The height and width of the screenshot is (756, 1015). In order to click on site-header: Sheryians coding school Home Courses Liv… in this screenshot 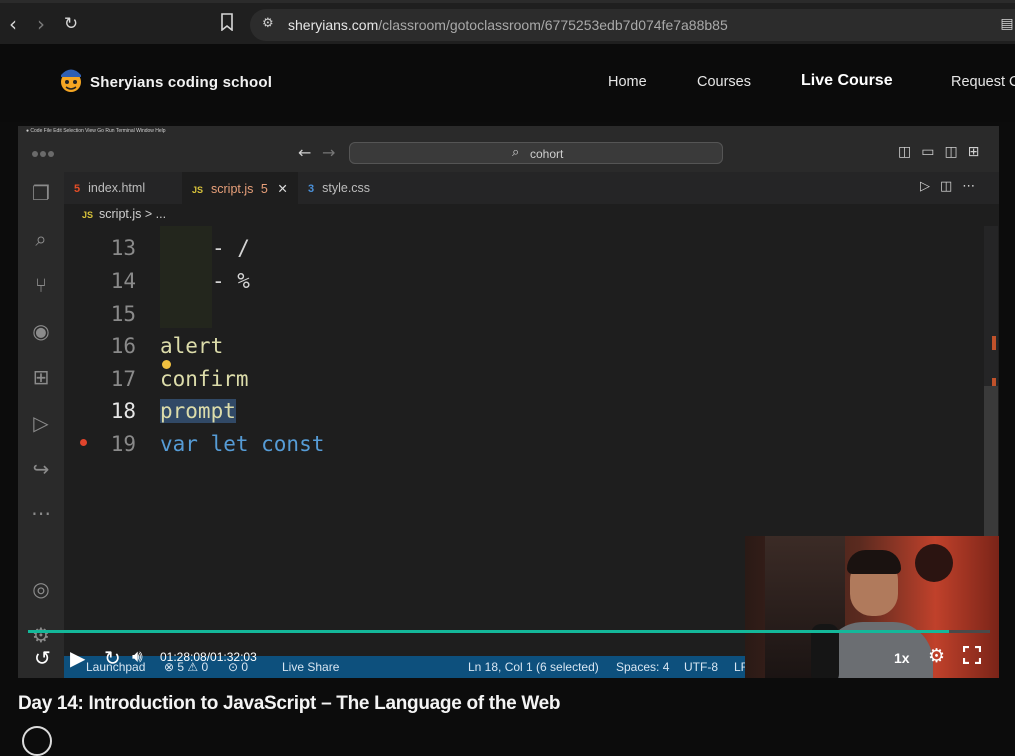, I will do `click(507, 83)`.